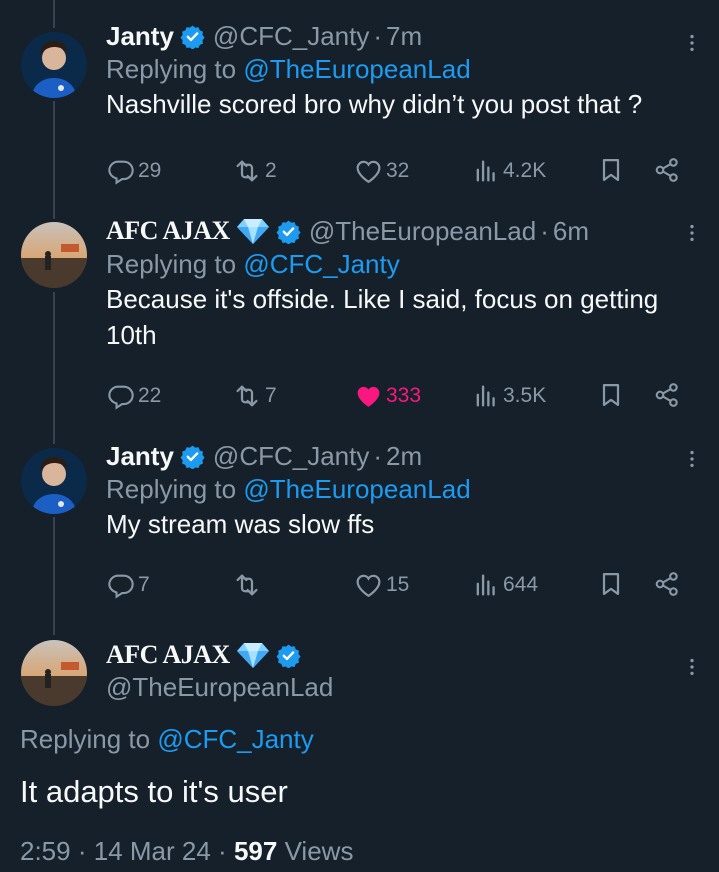 The image size is (719, 872). Describe the element at coordinates (521, 584) in the screenshot. I see `view-count: 644` at that location.